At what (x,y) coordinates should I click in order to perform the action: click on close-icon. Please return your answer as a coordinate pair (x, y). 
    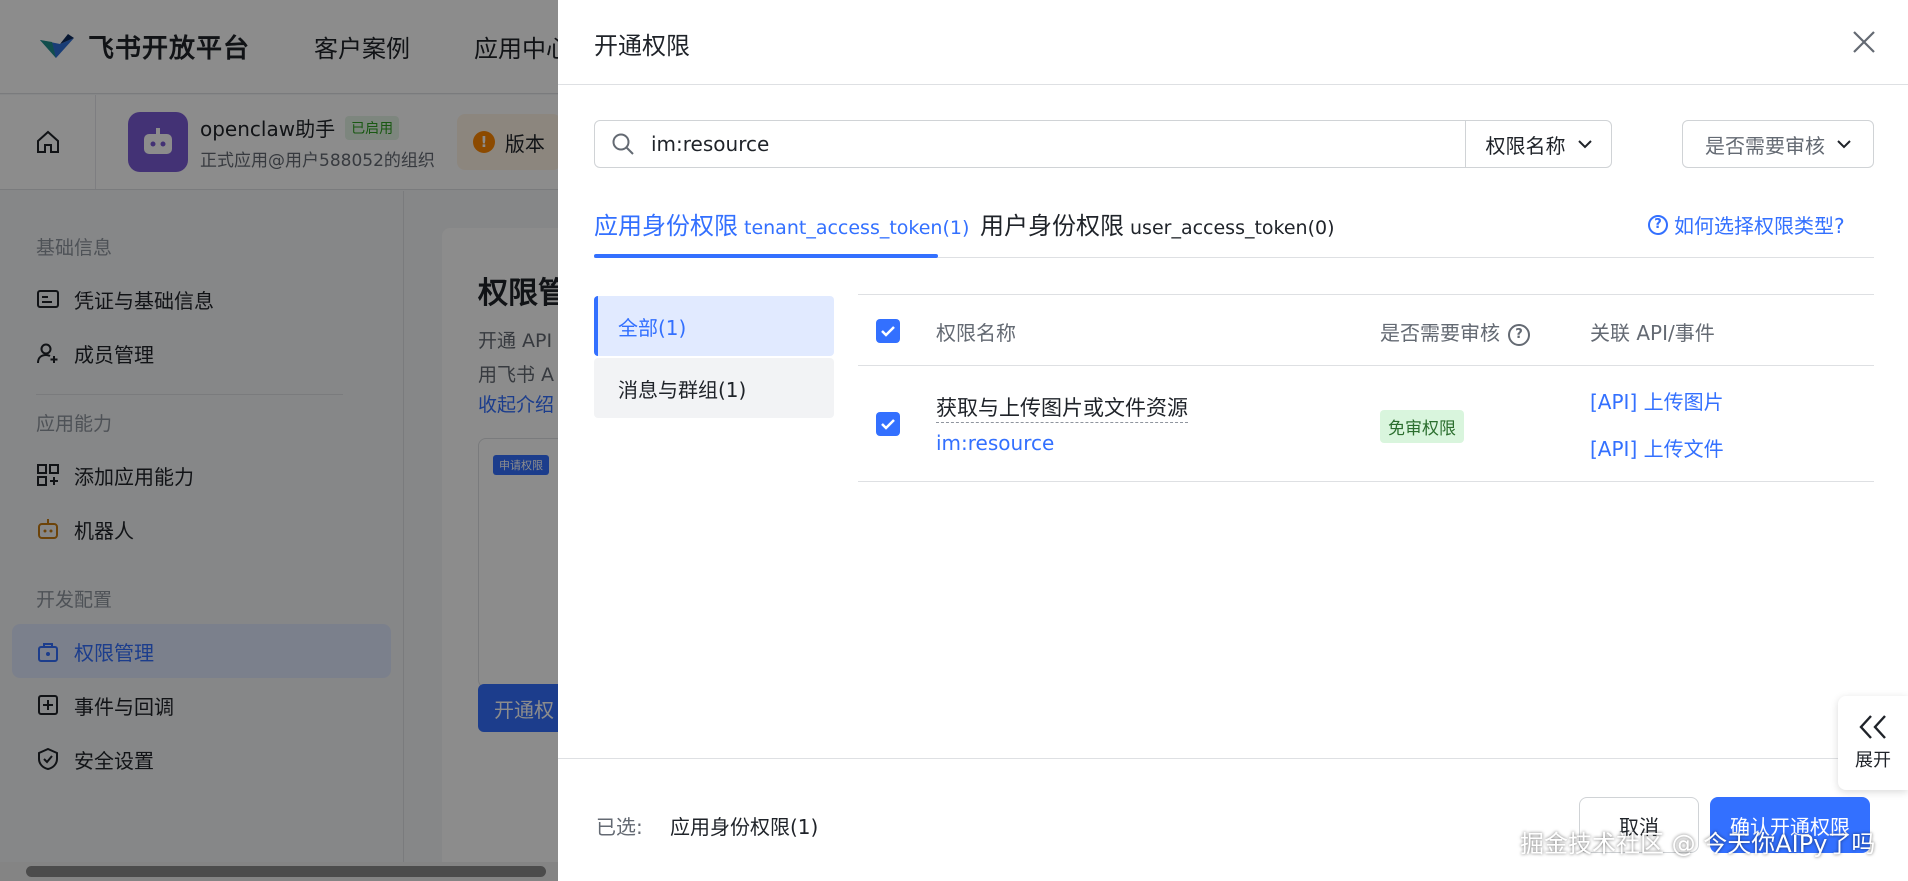
    Looking at the image, I should click on (1864, 42).